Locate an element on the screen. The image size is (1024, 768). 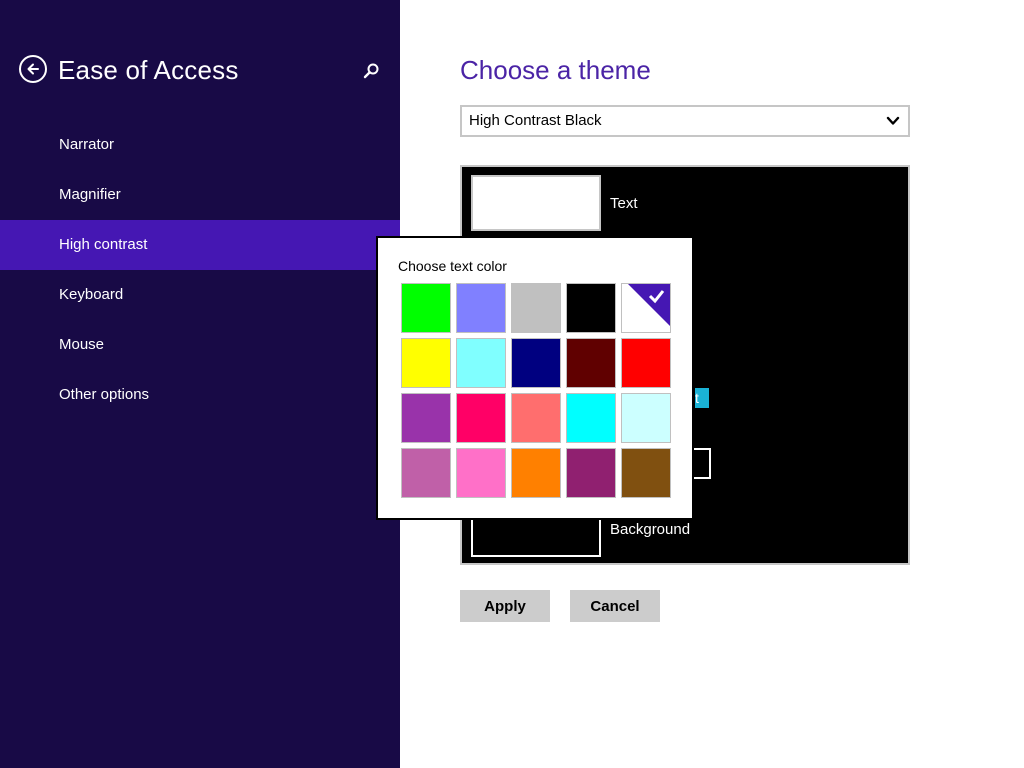
nav-item-keyboard: Keyboard is located at coordinates (200, 295).